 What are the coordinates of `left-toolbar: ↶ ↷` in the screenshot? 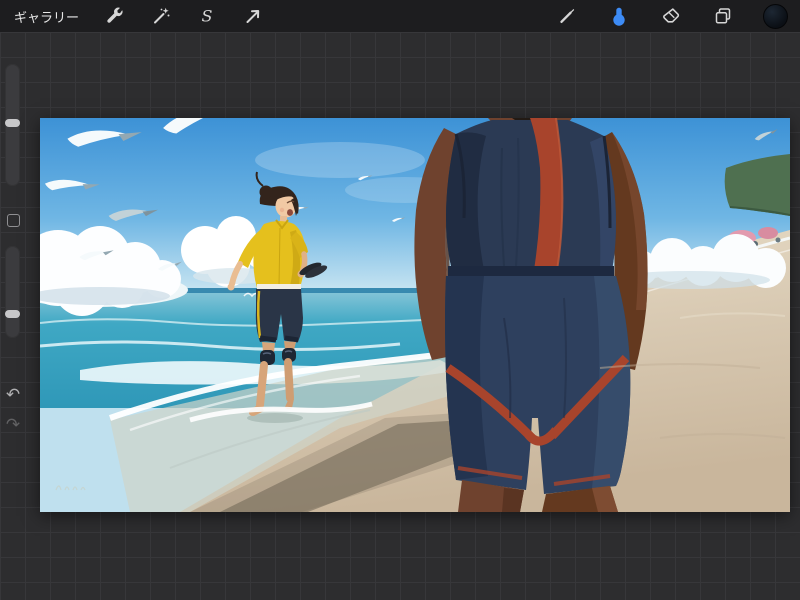 It's located at (14, 316).